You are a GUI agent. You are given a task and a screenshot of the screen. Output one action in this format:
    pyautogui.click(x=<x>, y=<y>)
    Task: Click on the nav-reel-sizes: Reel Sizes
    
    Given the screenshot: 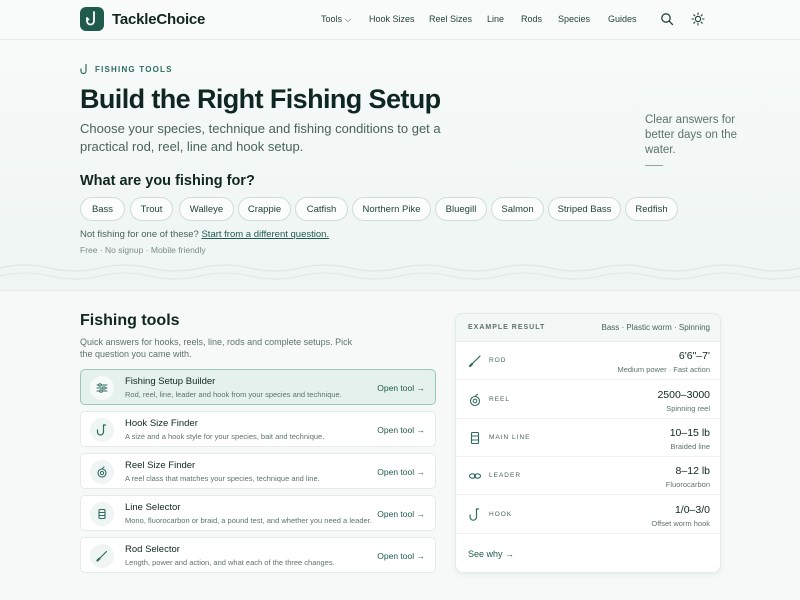 What is the action you would take?
    pyautogui.click(x=450, y=19)
    